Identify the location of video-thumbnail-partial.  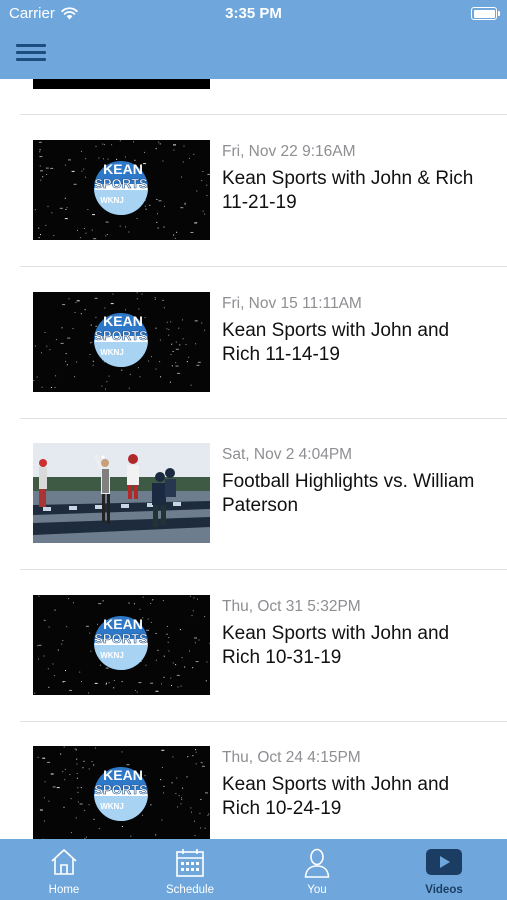
(121, 84).